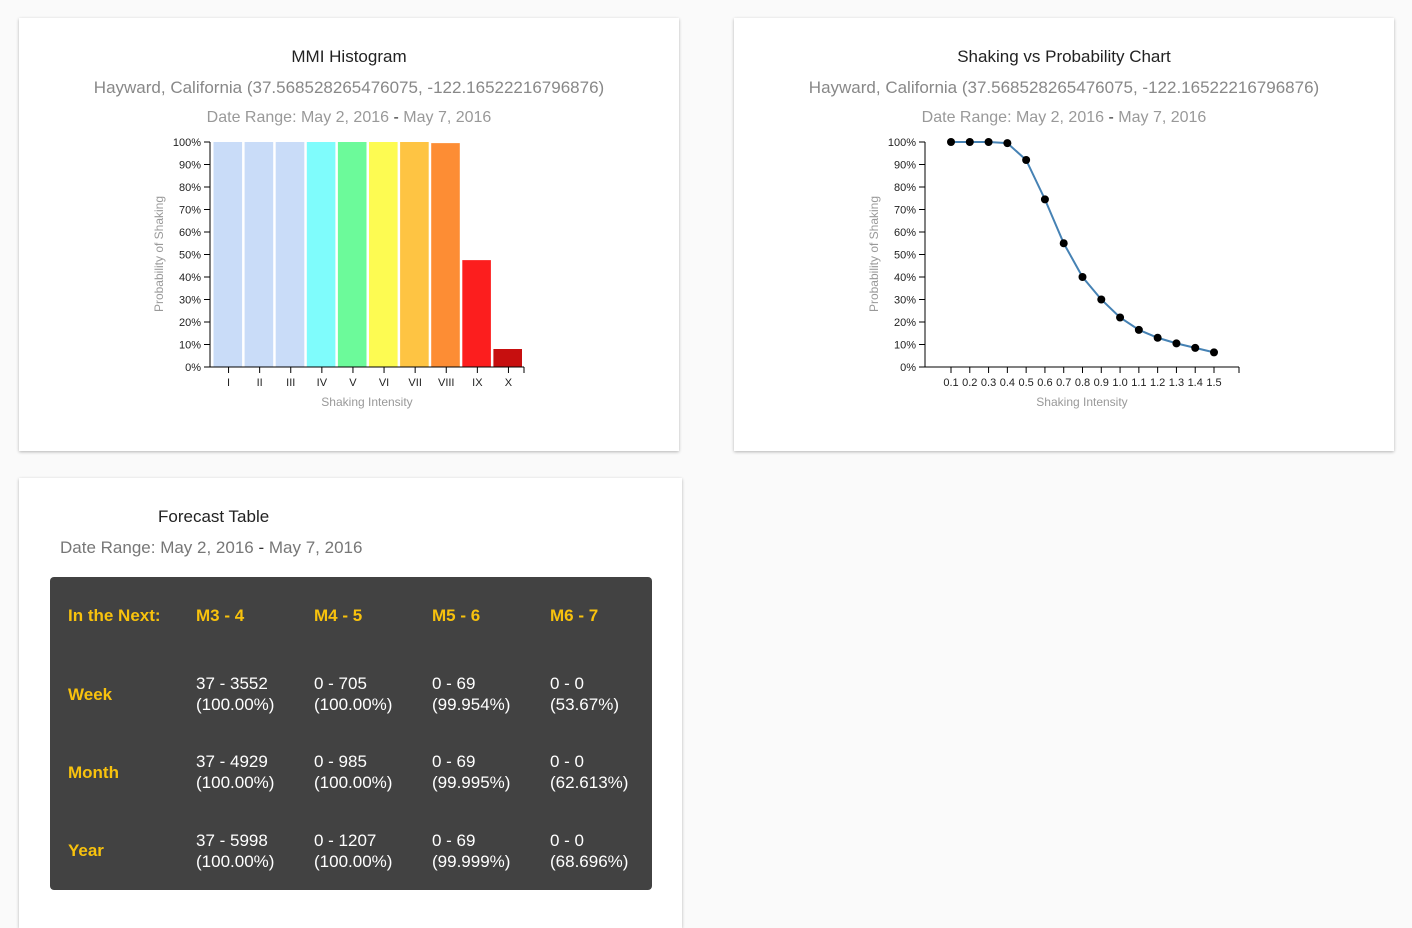  What do you see at coordinates (1157, 383) in the screenshot?
I see `x-tick-label: 1.2` at bounding box center [1157, 383].